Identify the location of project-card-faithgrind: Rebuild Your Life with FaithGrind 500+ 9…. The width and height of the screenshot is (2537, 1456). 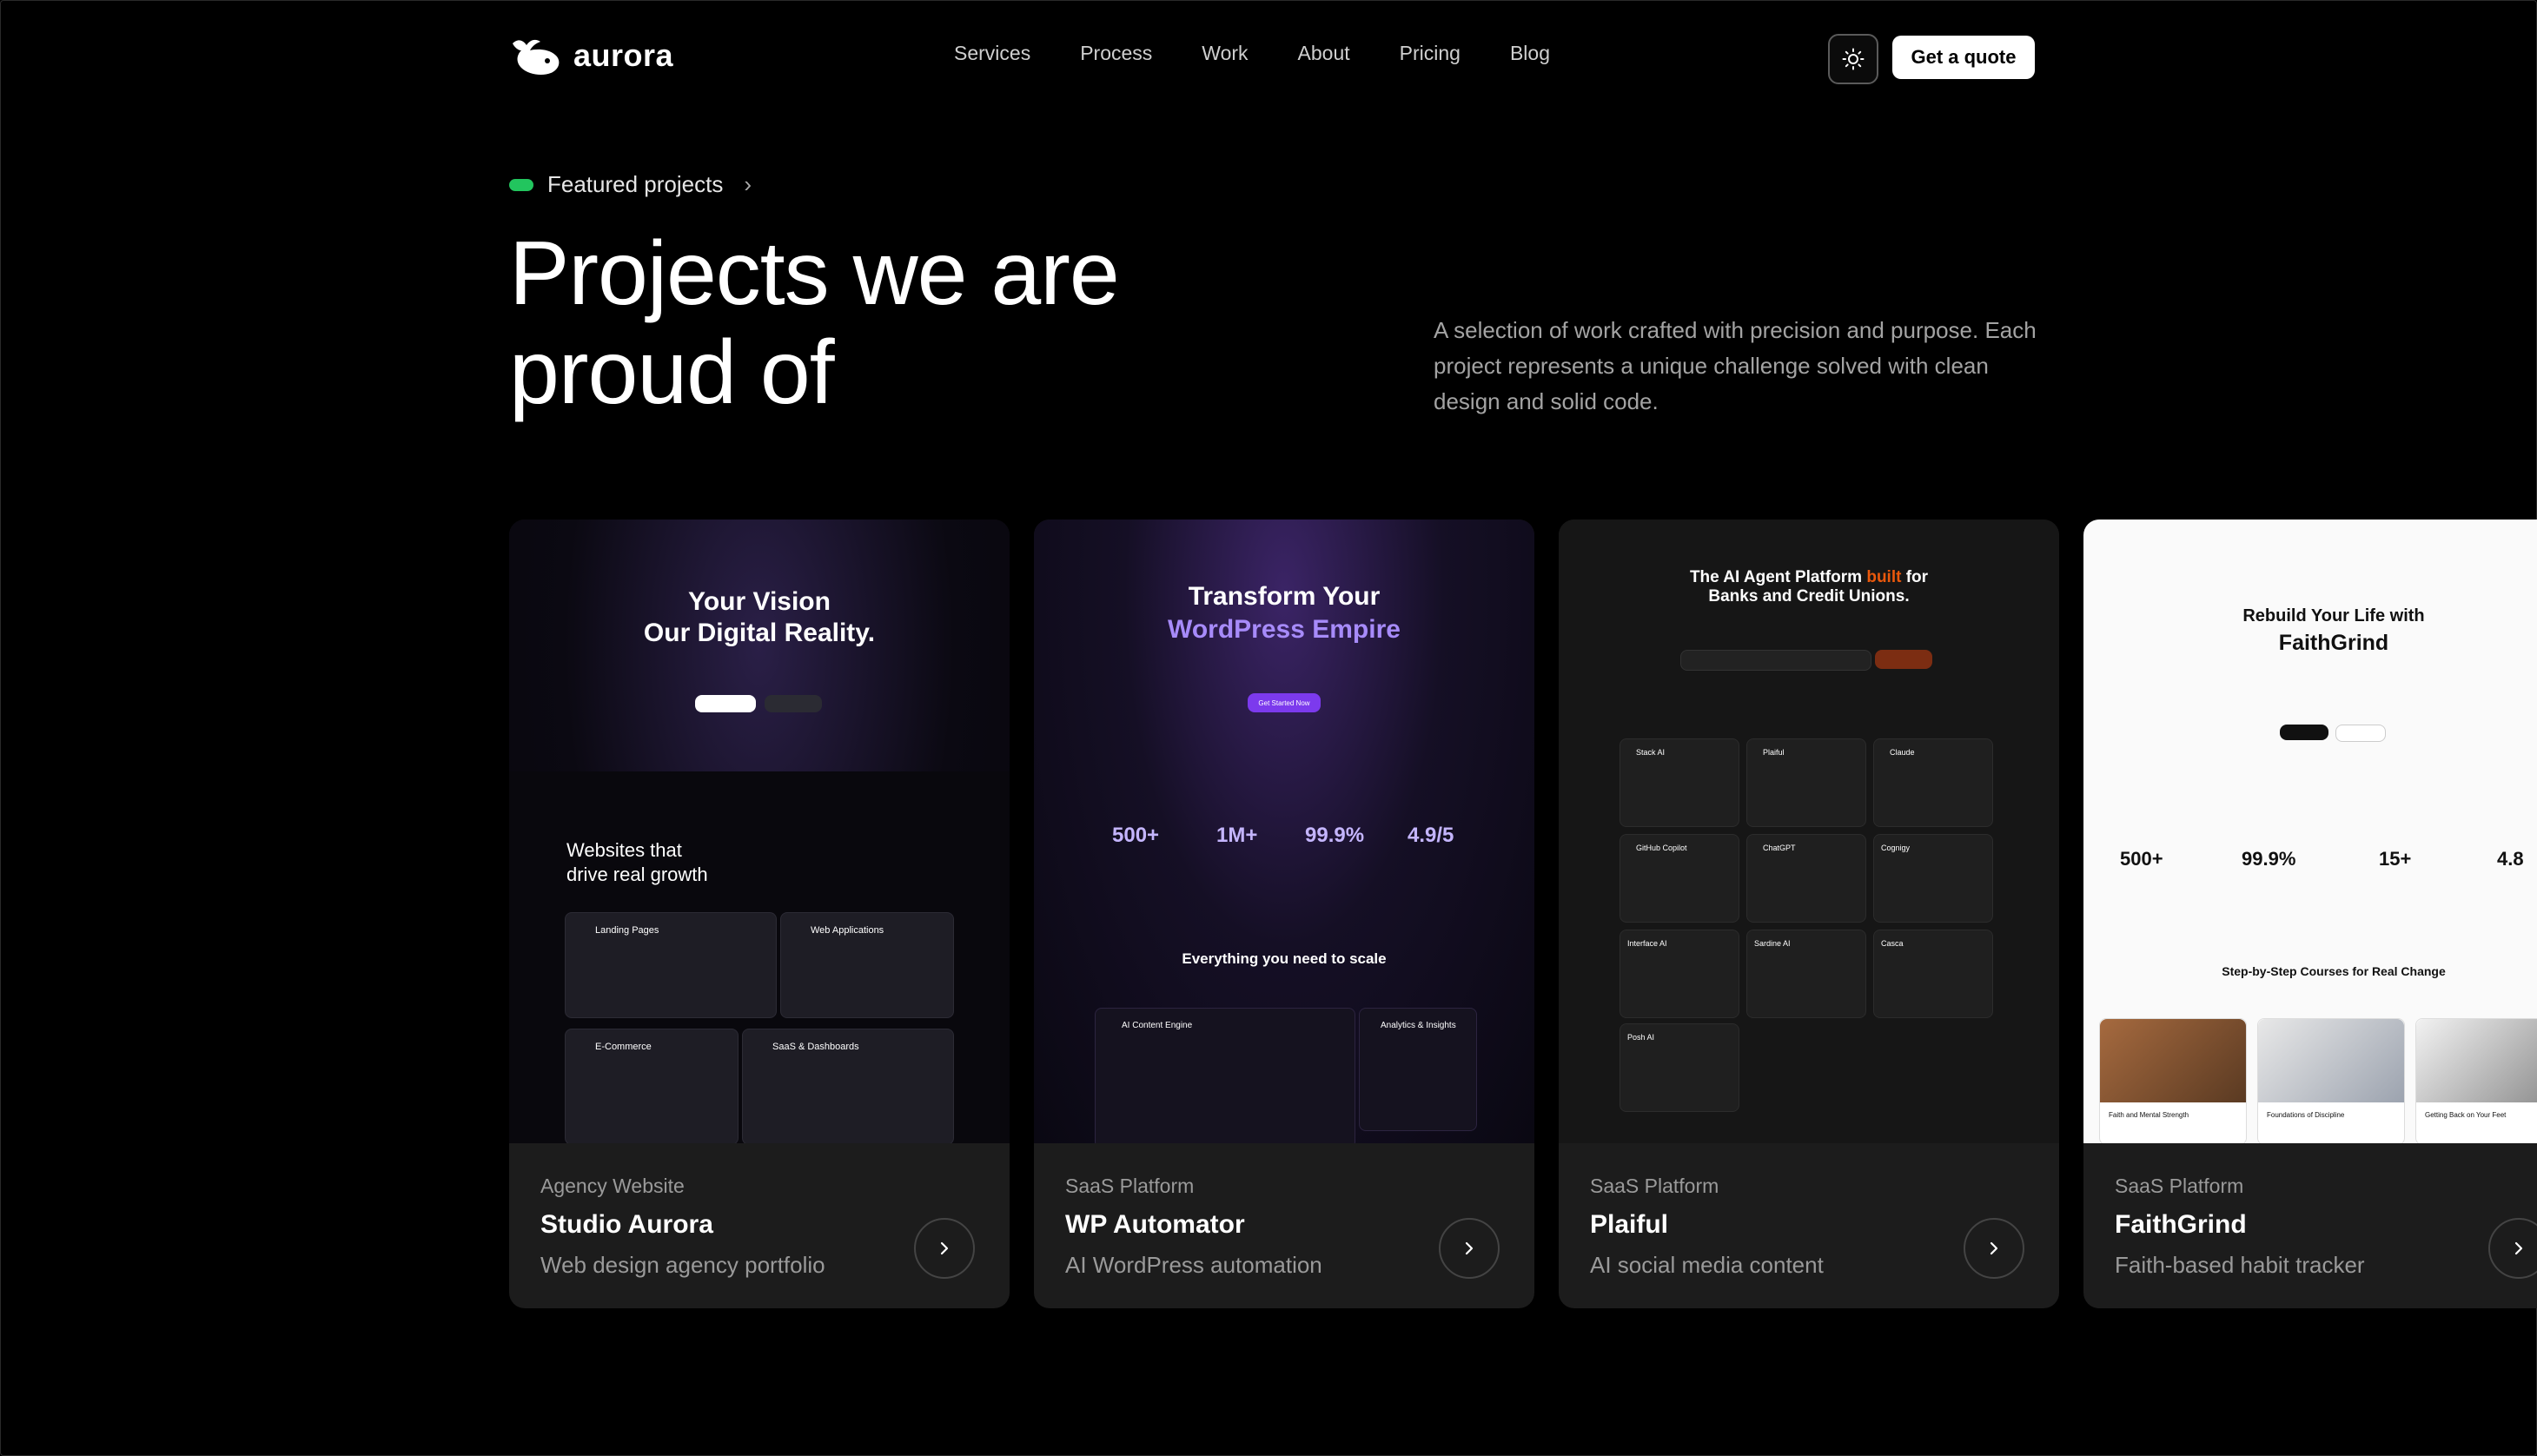
(2310, 914).